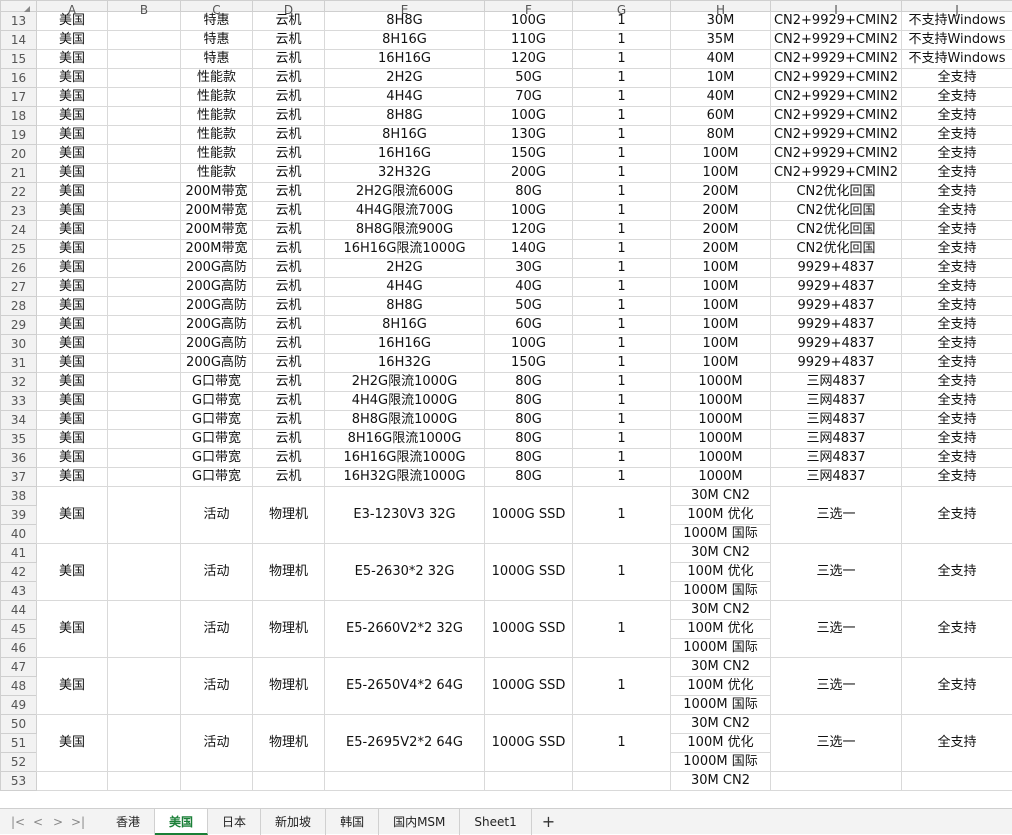  I want to click on cell-C: 200G高防, so click(217, 344).